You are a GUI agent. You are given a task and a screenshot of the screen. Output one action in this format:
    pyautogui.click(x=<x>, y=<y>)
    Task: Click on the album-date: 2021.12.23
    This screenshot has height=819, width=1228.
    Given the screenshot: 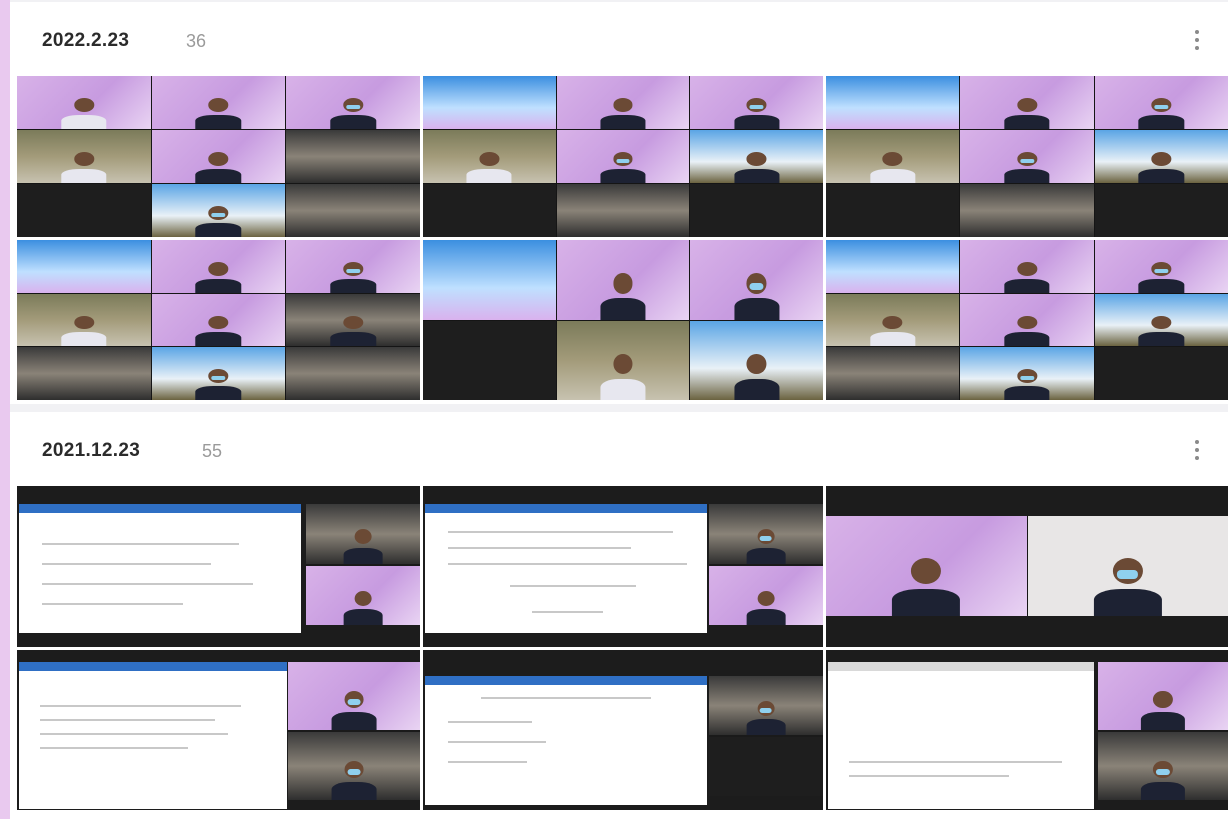 What is the action you would take?
    pyautogui.click(x=91, y=450)
    